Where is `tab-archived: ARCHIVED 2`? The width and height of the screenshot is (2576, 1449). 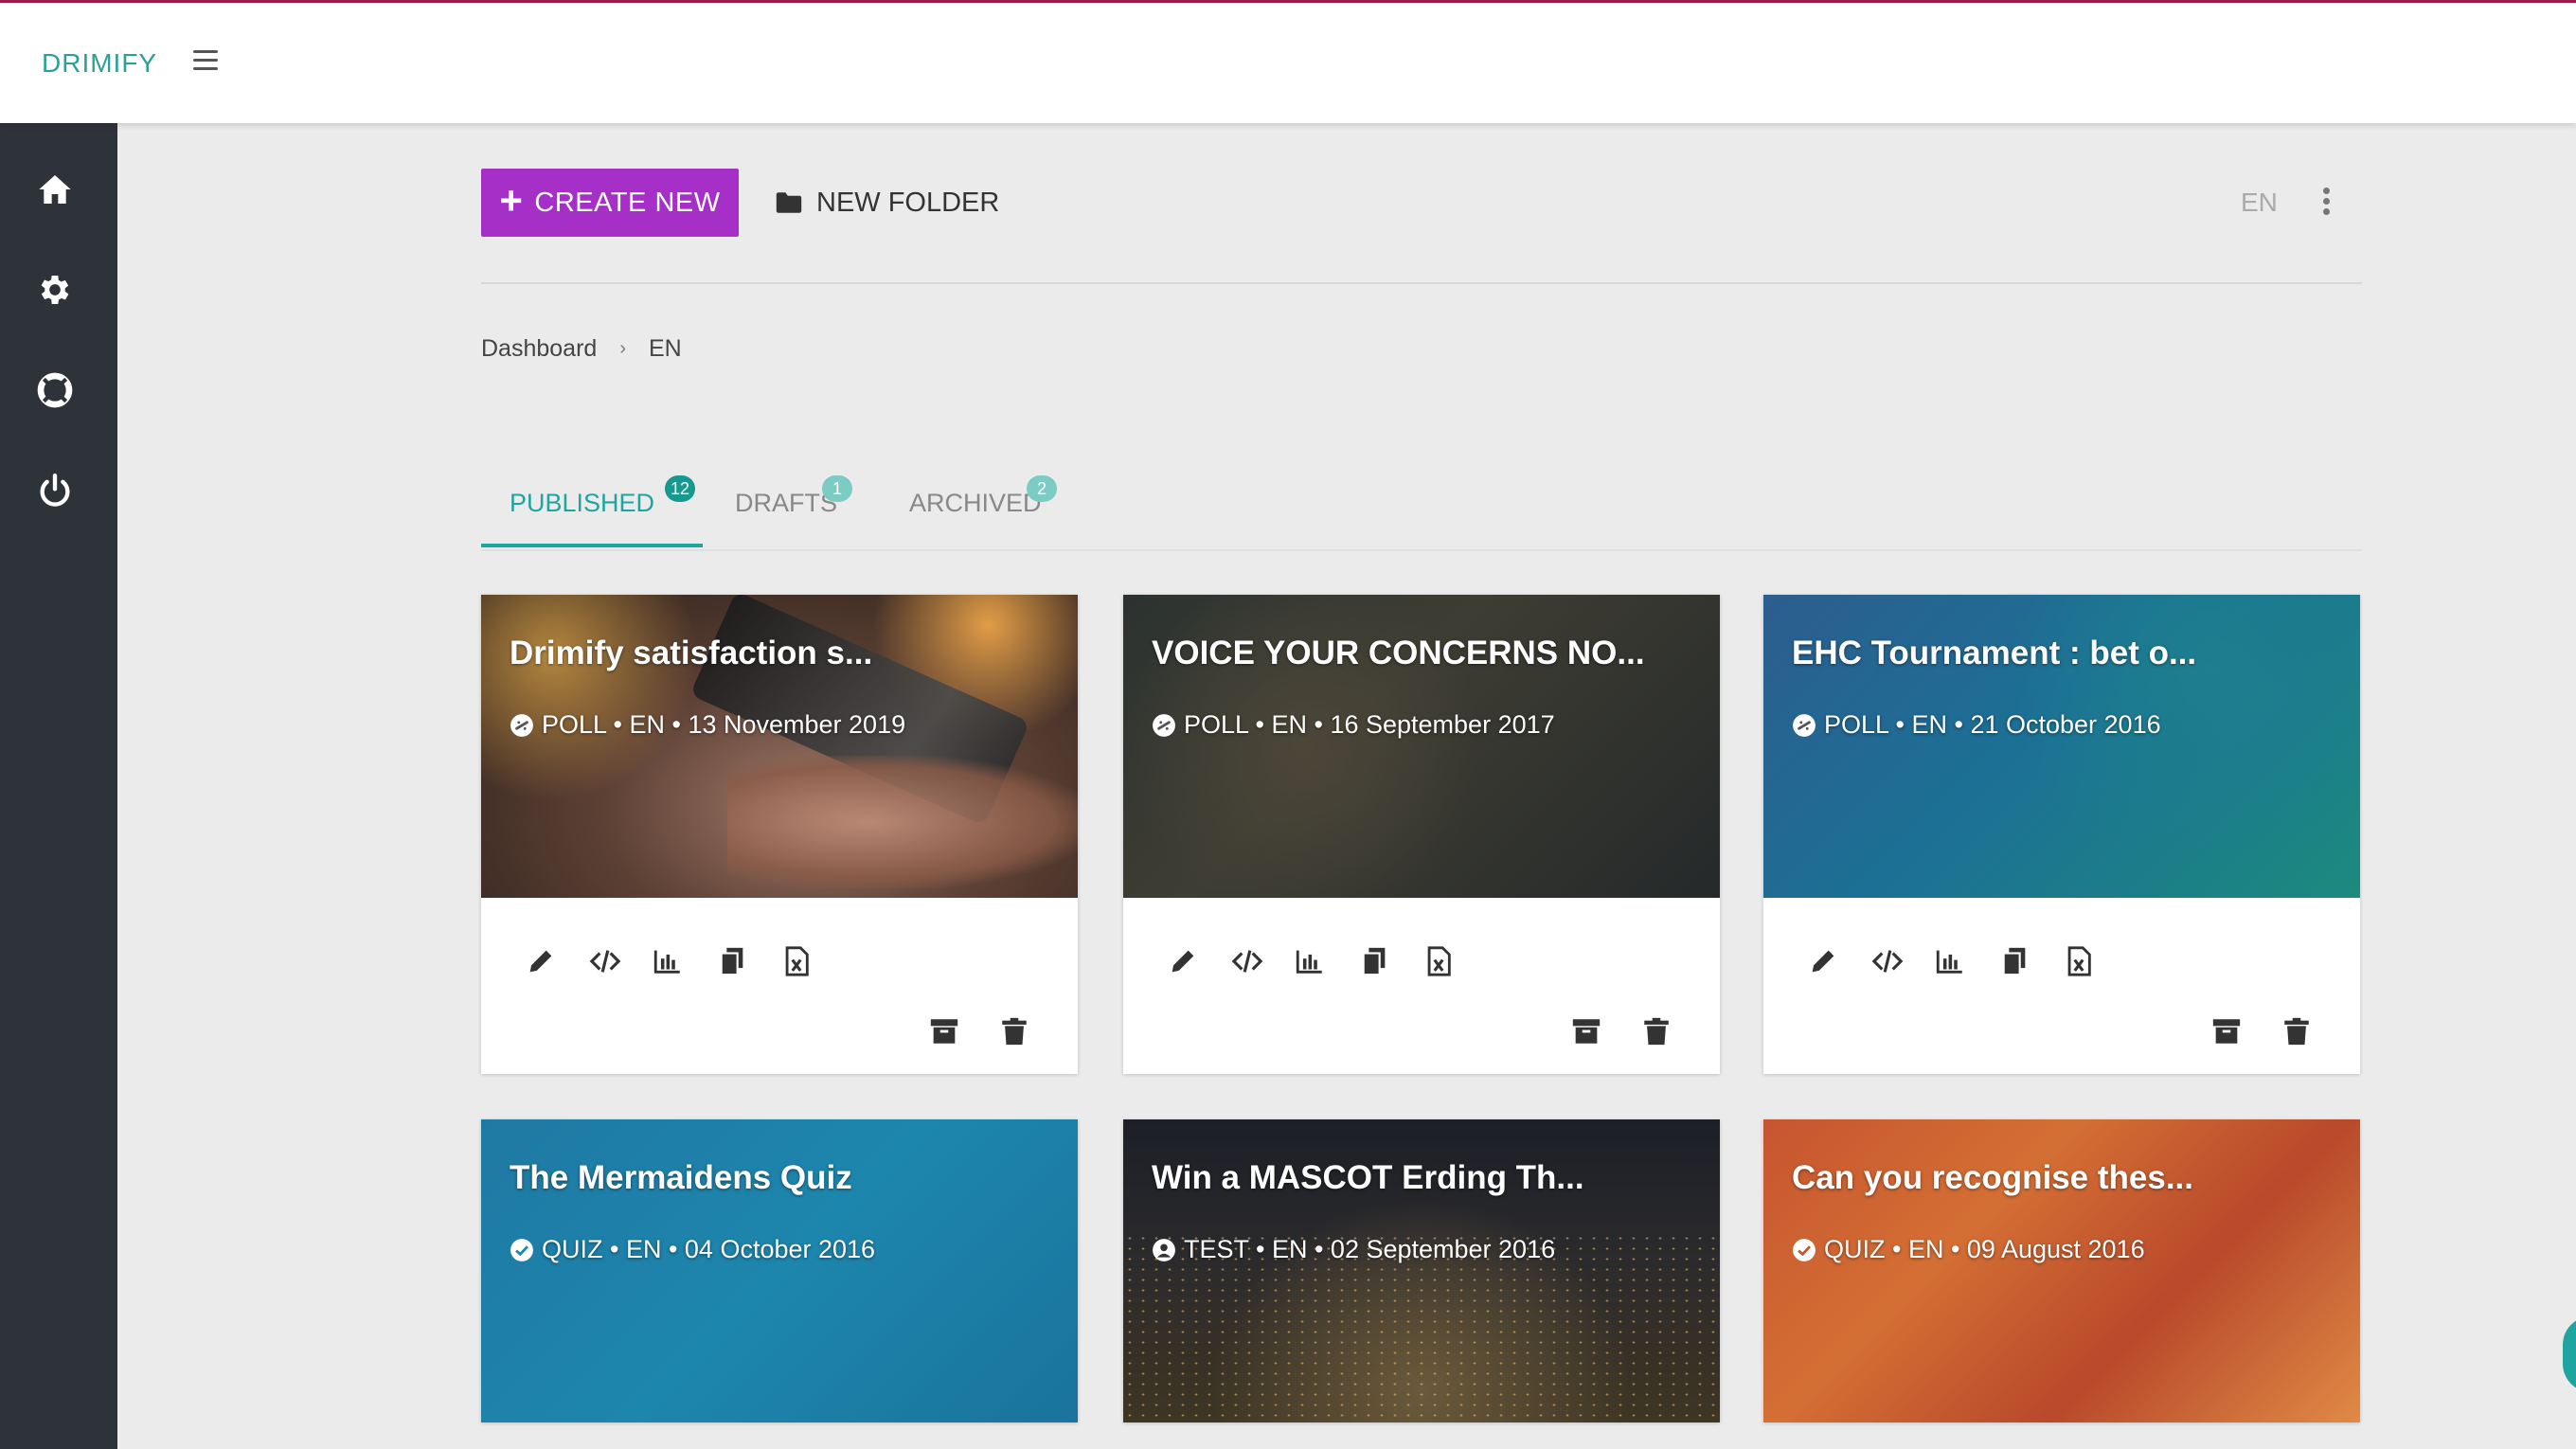
tab-archived: ARCHIVED 2 is located at coordinates (983, 496).